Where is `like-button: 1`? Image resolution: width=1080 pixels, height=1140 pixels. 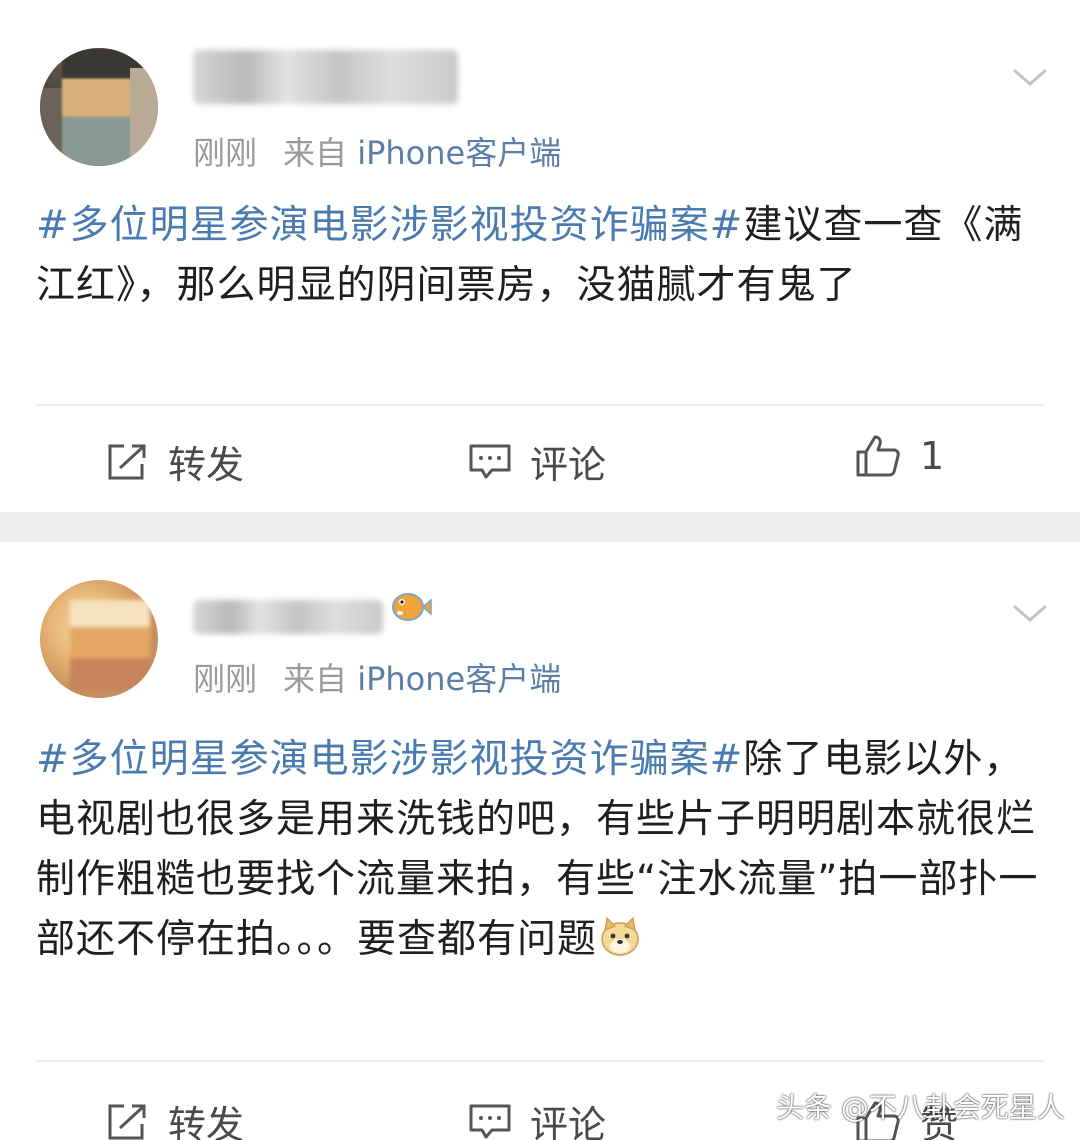
like-button: 1 is located at coordinates (899, 456).